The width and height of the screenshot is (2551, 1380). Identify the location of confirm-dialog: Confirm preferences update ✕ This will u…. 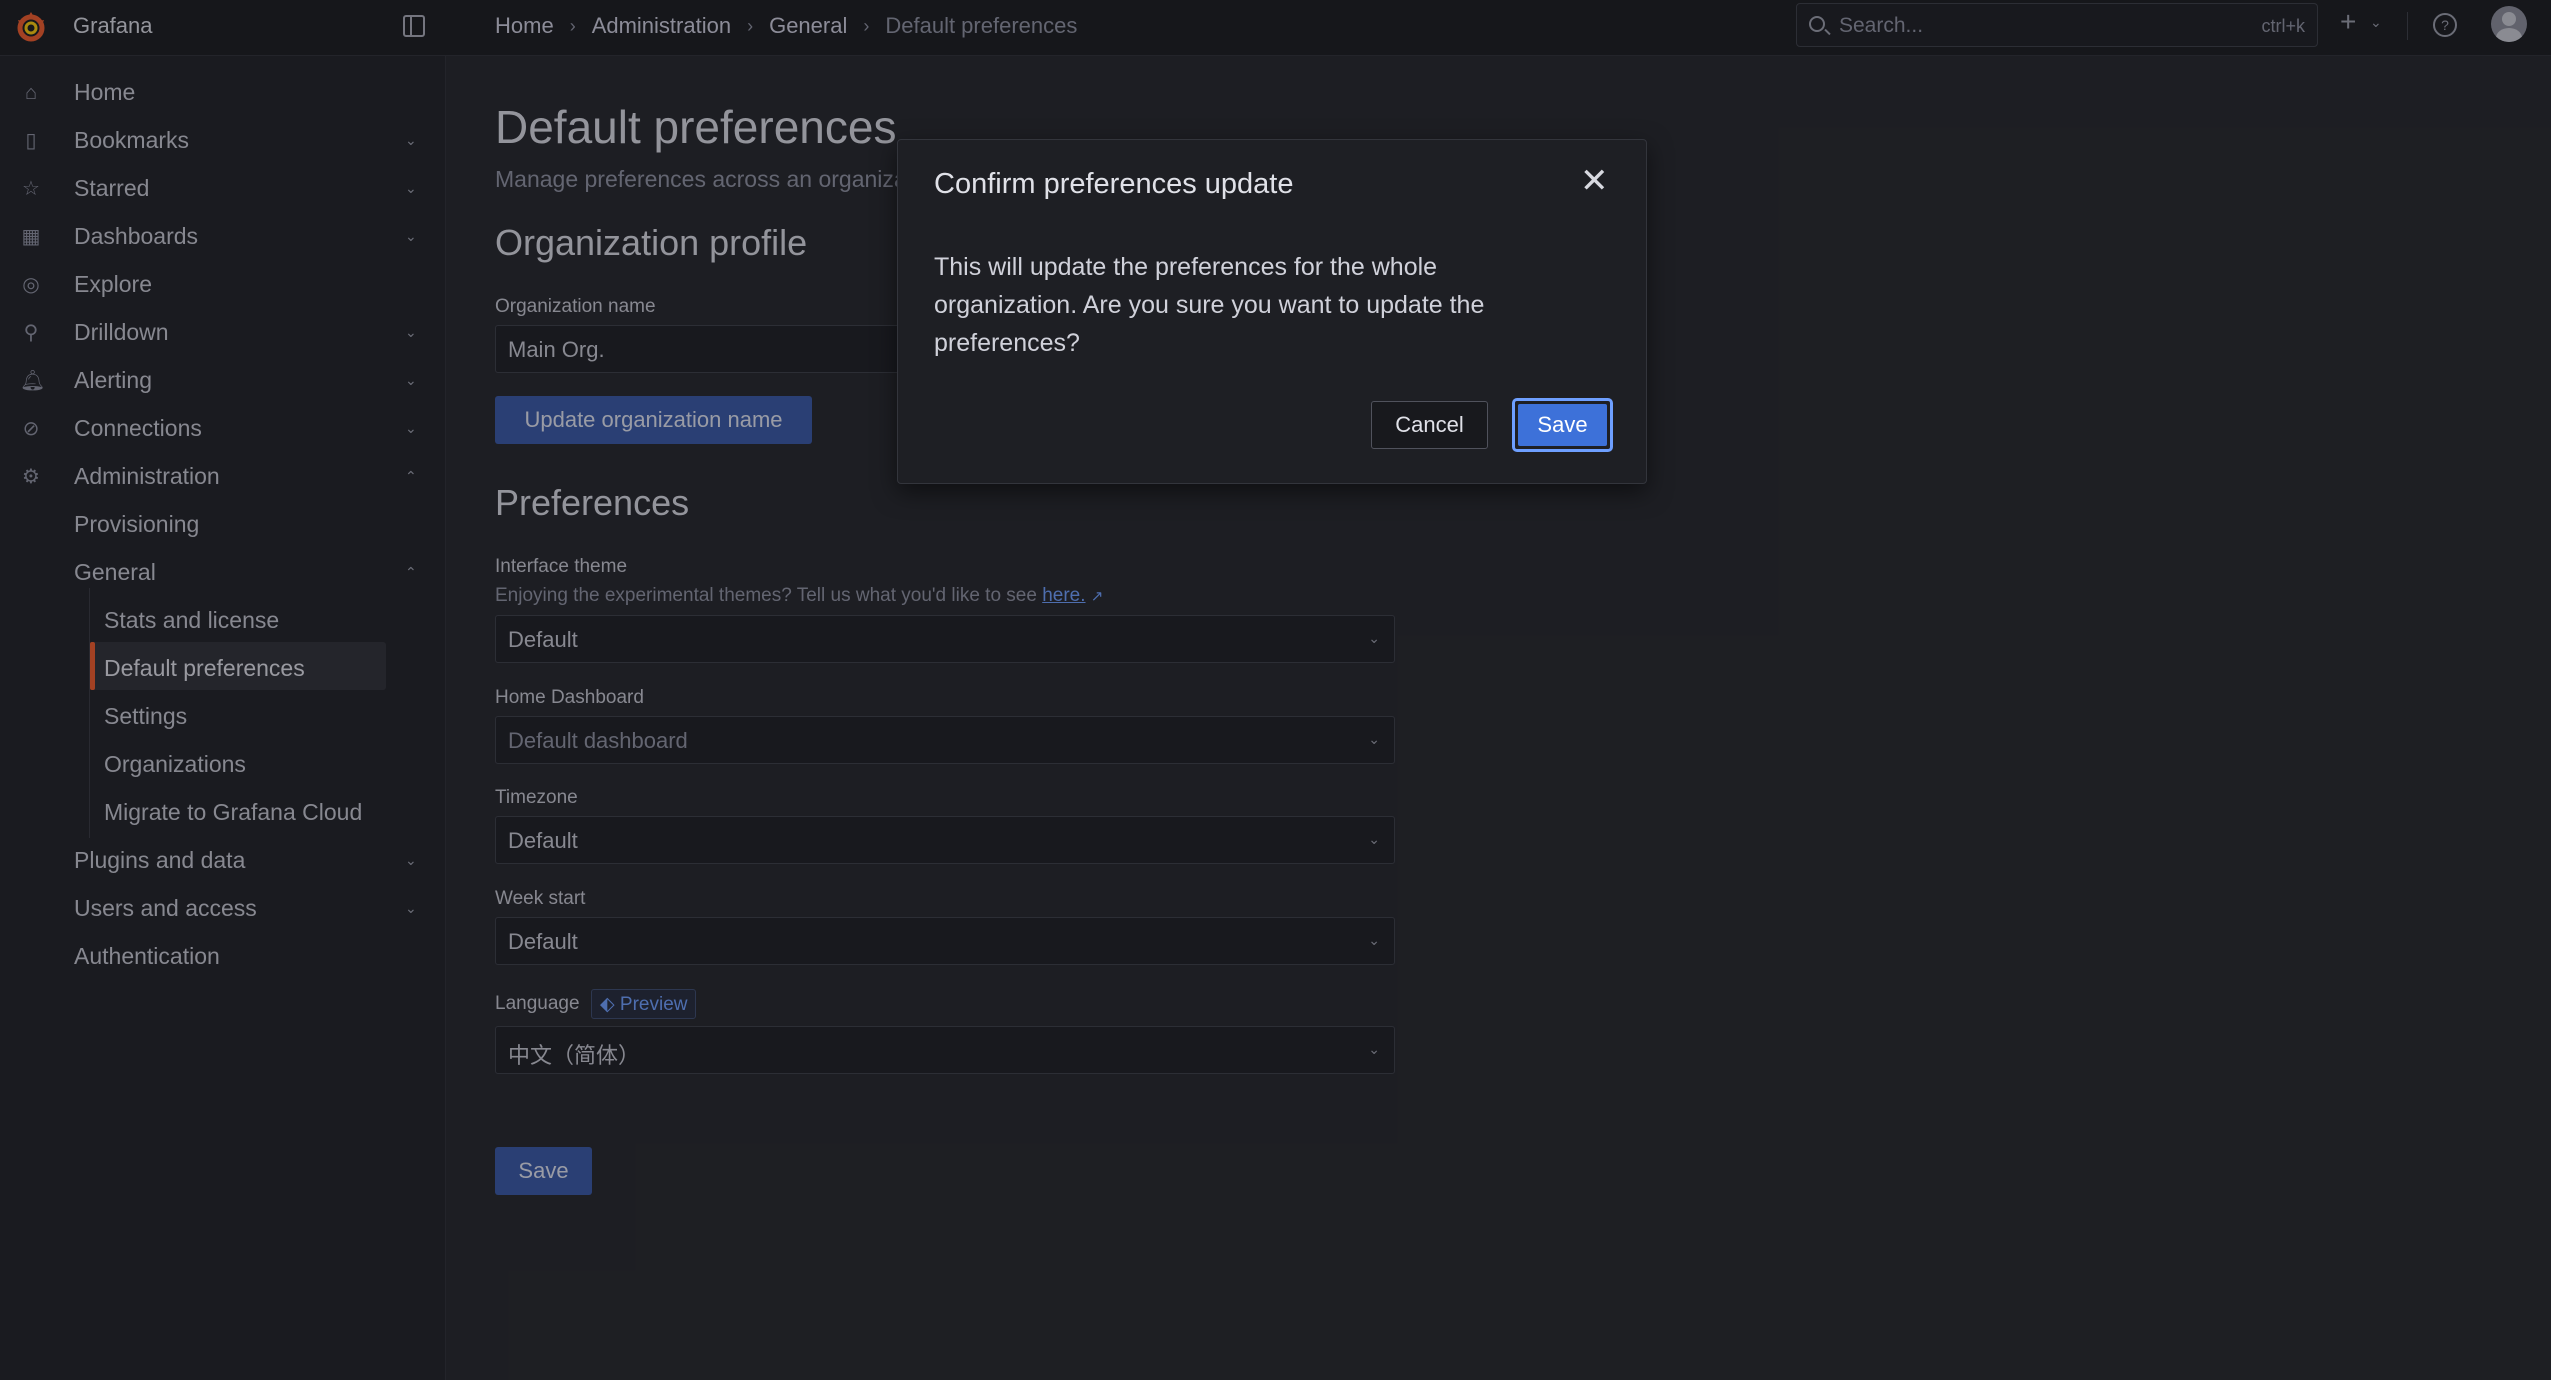
(1272, 311).